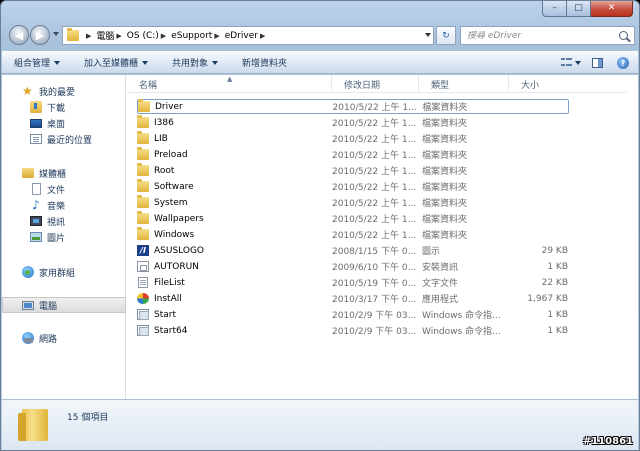 The height and width of the screenshot is (451, 640). I want to click on breadcrumb-item-computer: 電腦, so click(105, 35).